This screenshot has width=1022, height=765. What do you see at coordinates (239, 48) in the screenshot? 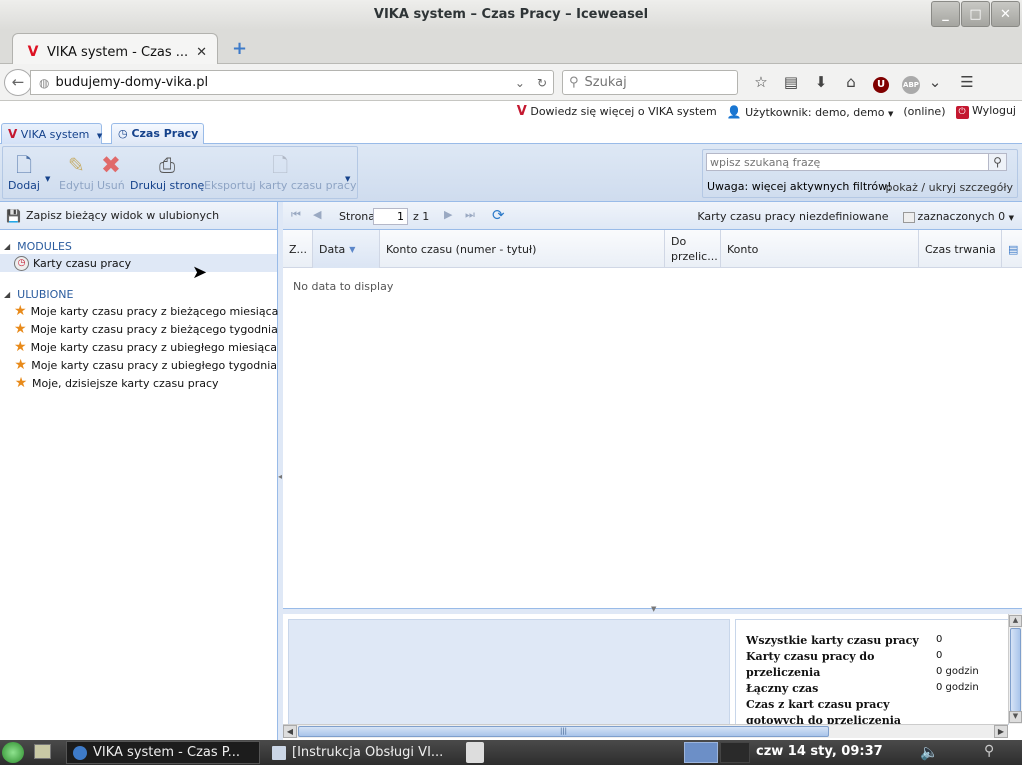
I see `new-tab-button: +` at bounding box center [239, 48].